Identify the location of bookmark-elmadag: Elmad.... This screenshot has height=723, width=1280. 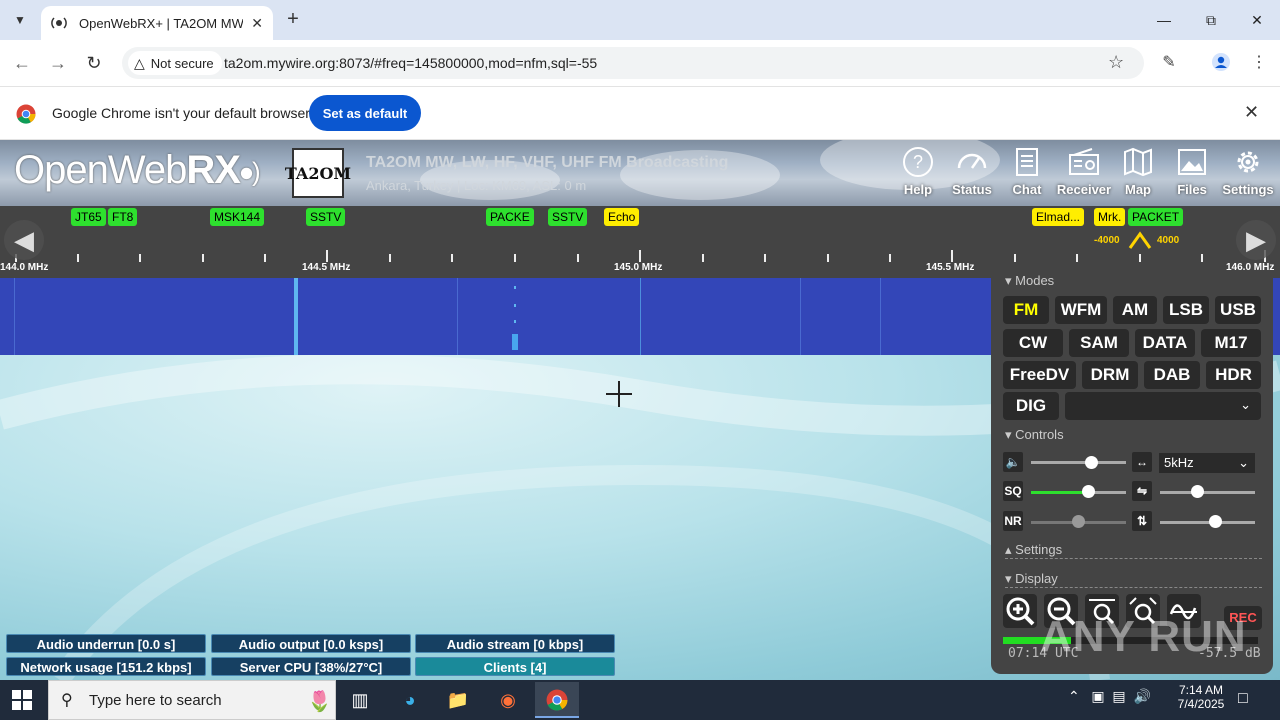
(1058, 217).